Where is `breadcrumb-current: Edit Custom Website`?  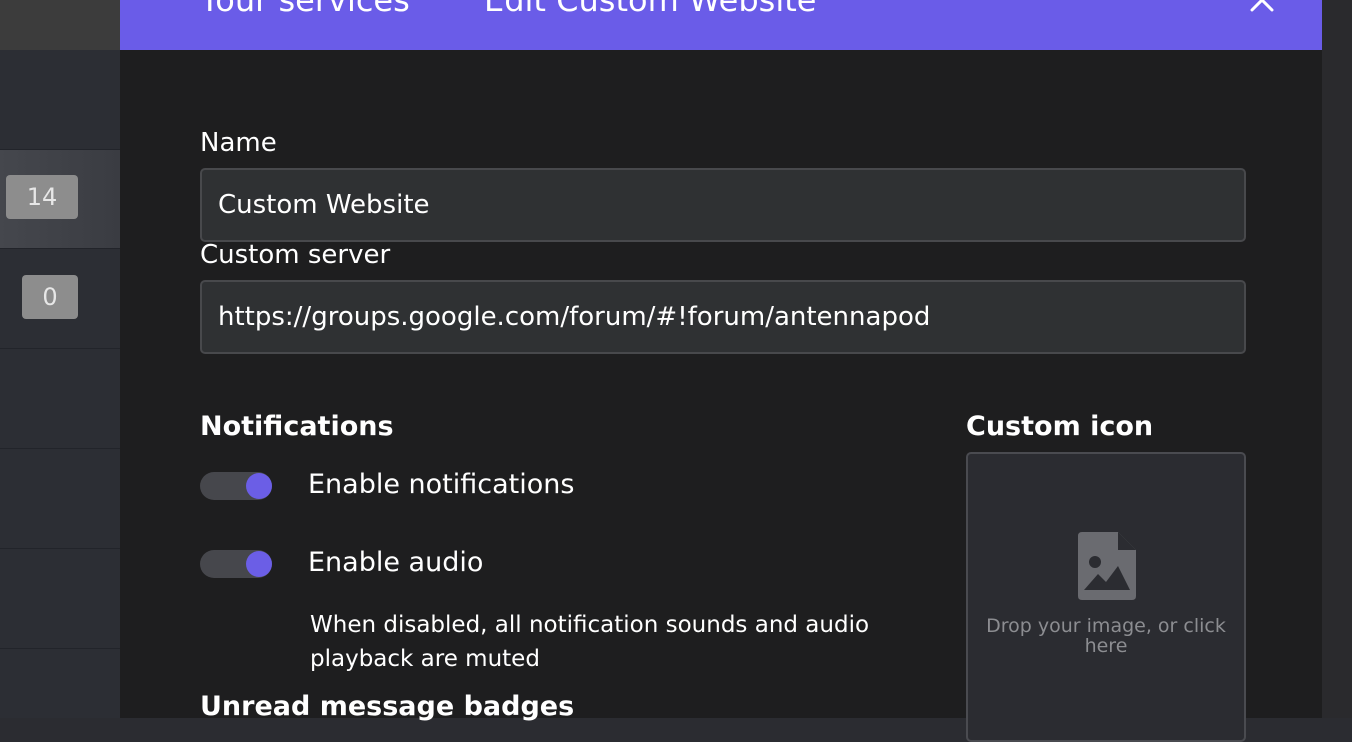
breadcrumb-current: Edit Custom Website is located at coordinates (650, 9).